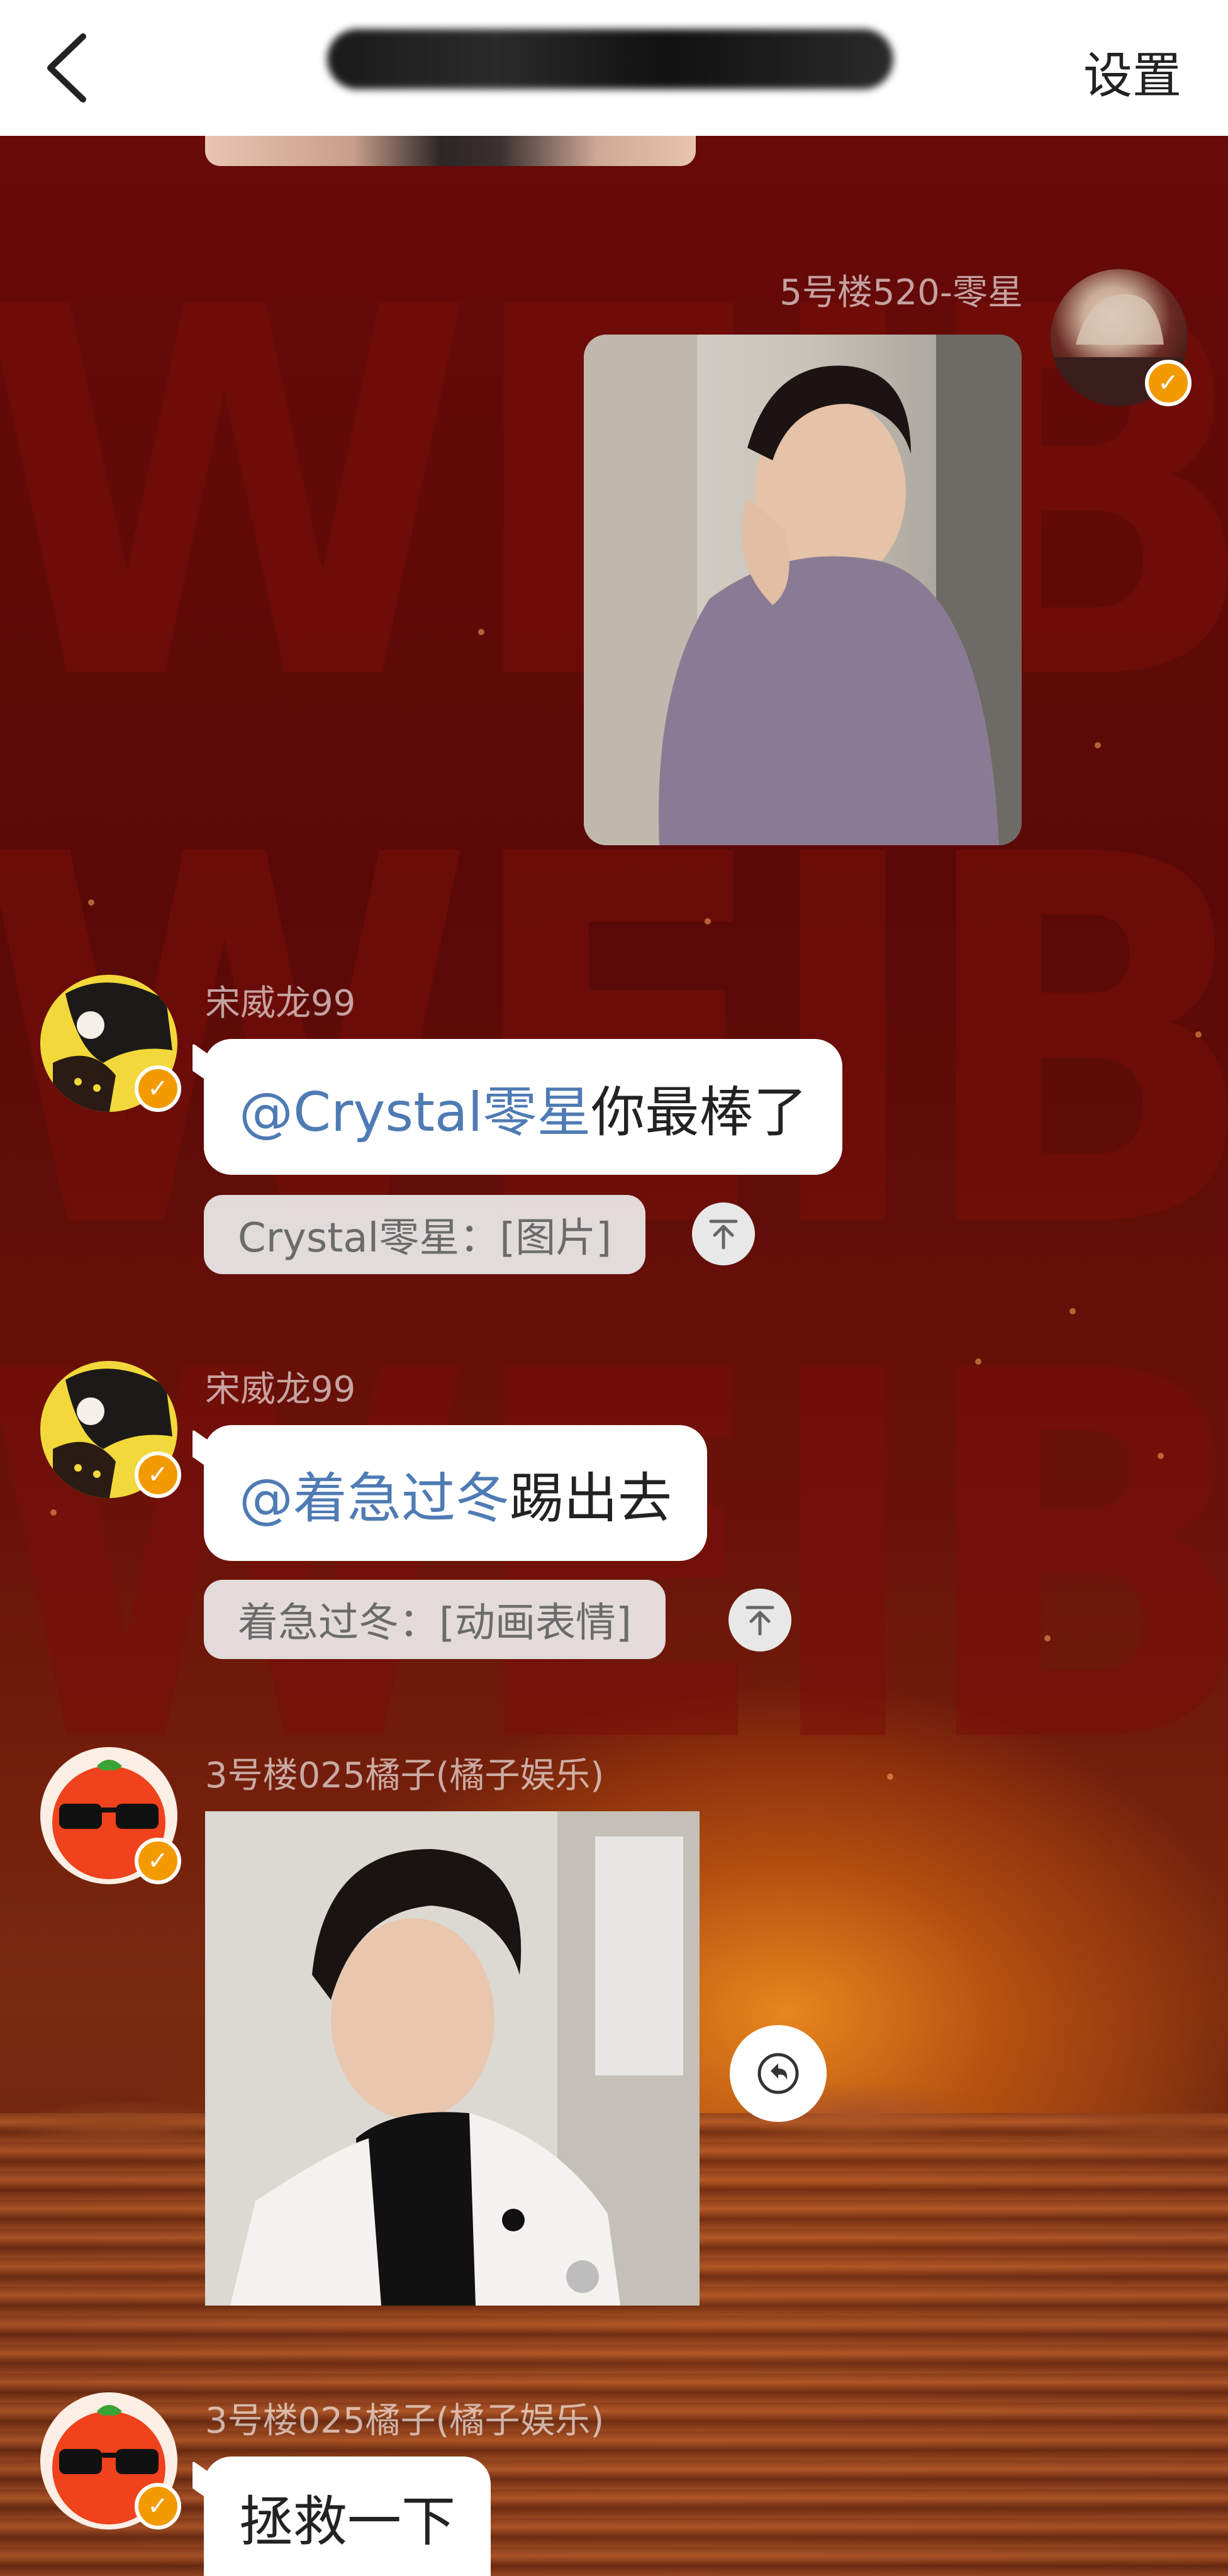  I want to click on message-text: 踢出去, so click(591, 1498).